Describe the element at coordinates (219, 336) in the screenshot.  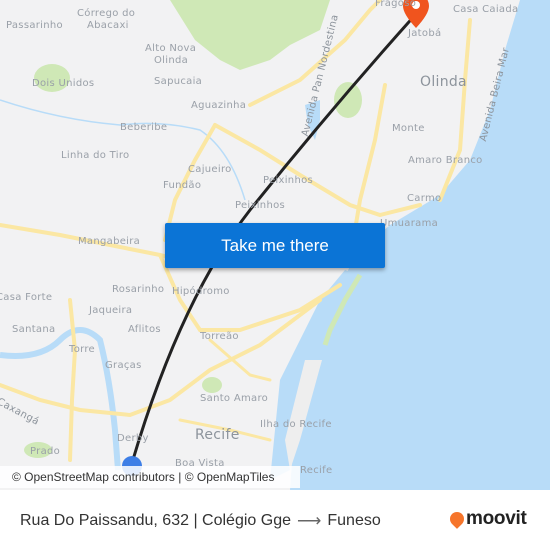
I see `map-label: Torreão` at that location.